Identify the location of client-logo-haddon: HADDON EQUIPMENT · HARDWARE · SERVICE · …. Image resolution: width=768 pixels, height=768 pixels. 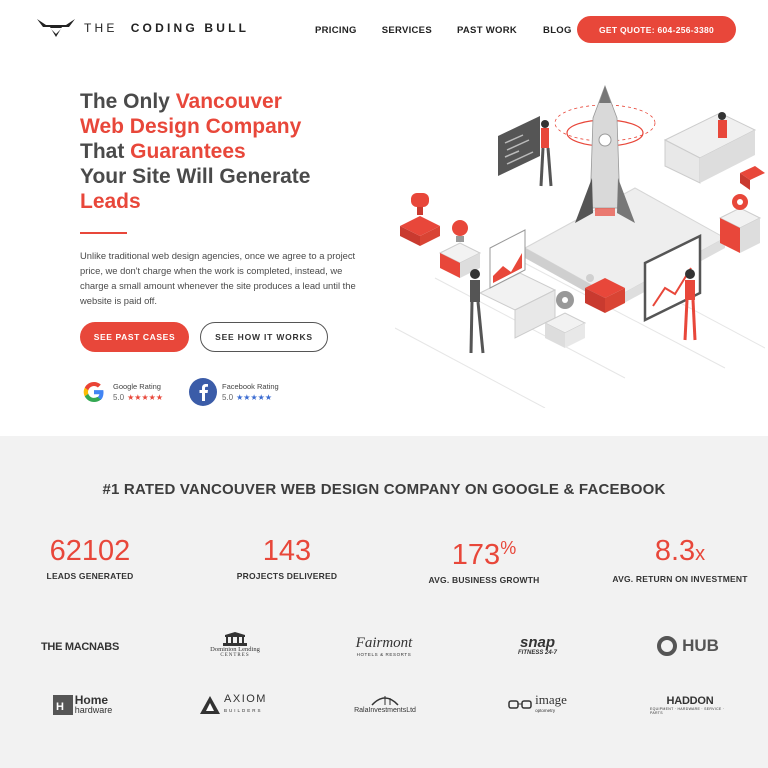
(687, 705).